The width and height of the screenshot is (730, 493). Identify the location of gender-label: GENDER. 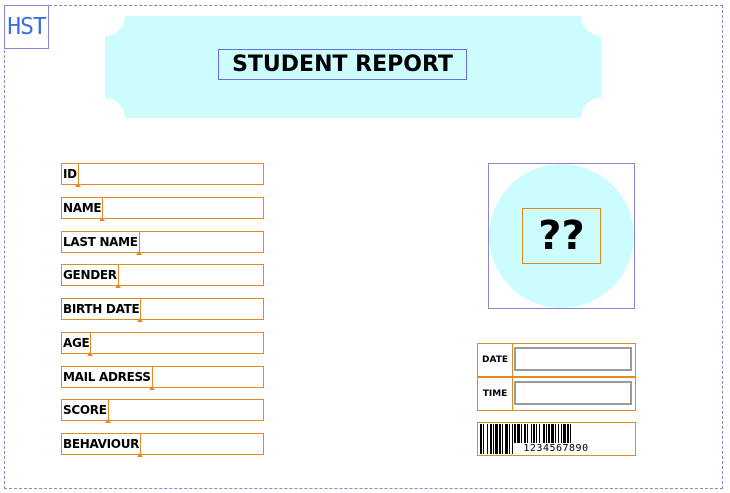
(91, 276).